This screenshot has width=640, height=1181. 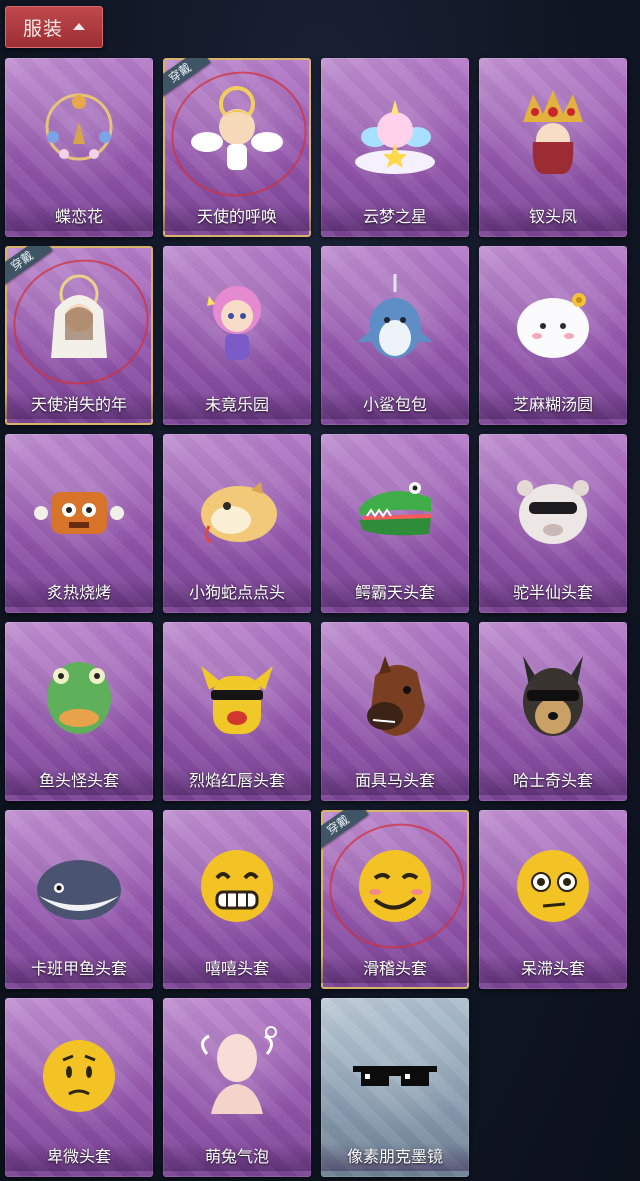 I want to click on red-lips-mask-icon, so click(x=237, y=696).